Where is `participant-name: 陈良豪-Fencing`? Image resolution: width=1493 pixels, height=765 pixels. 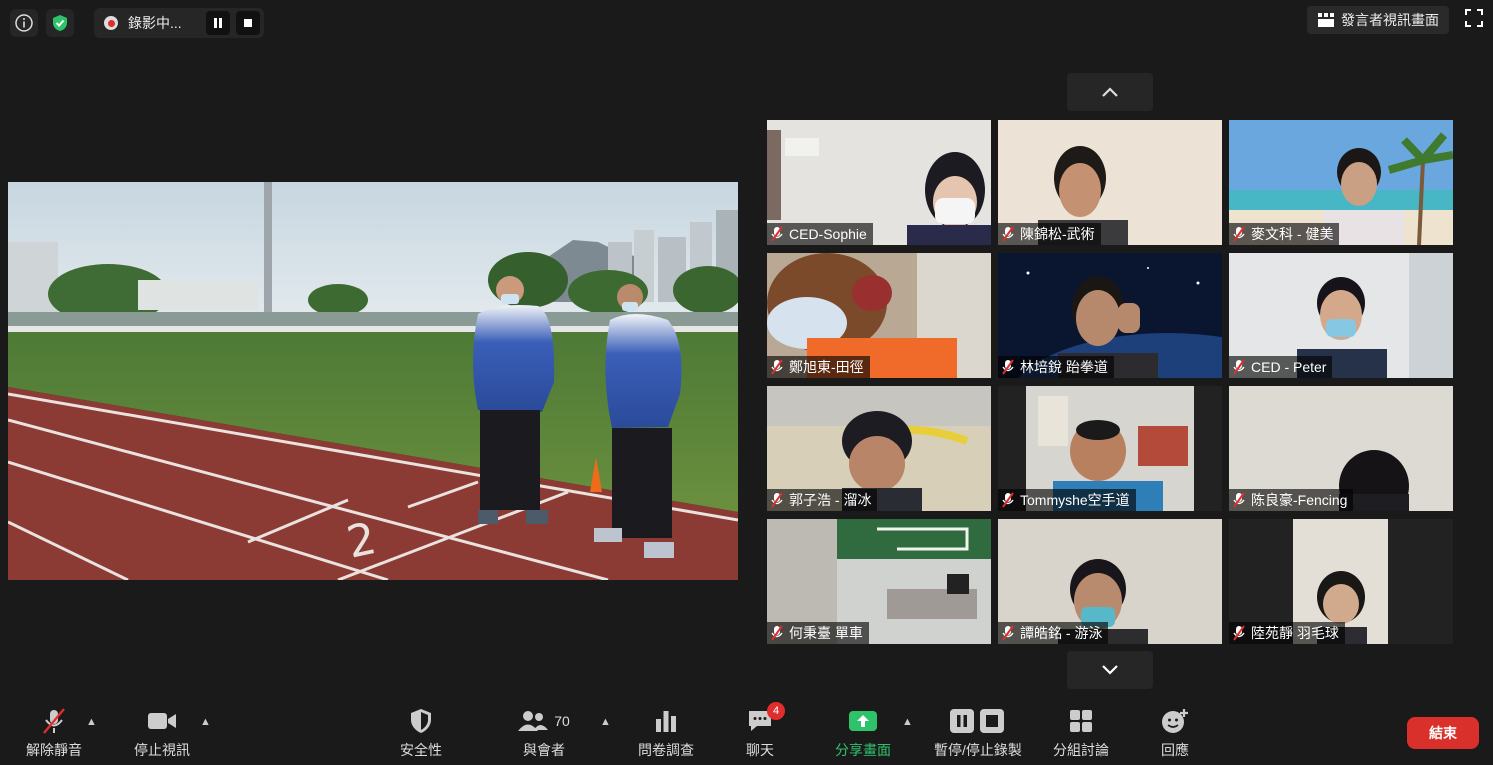
participant-name: 陈良豪-Fencing is located at coordinates (1299, 500).